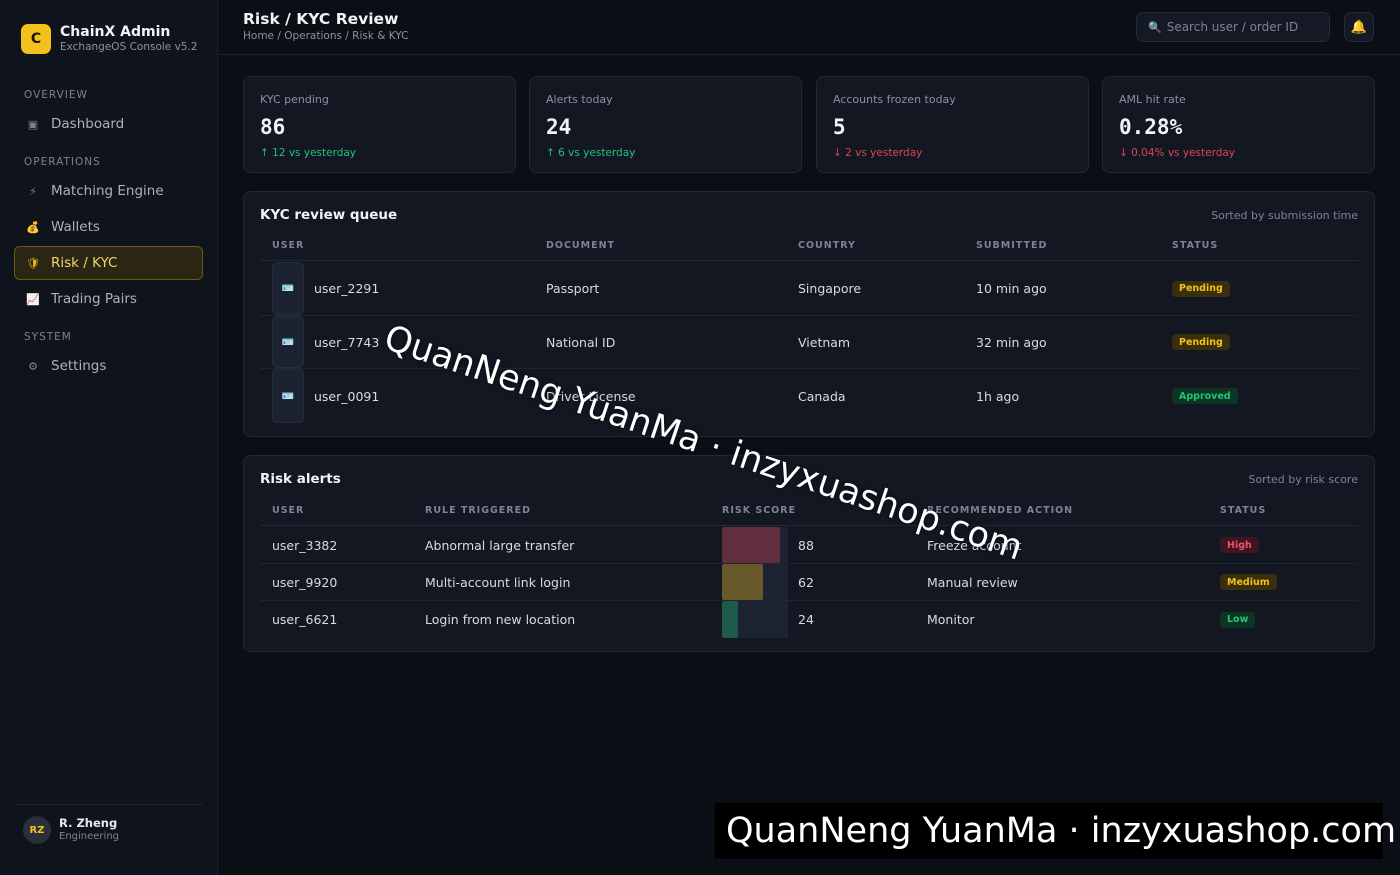 This screenshot has width=1400, height=875. Describe the element at coordinates (37, 830) in the screenshot. I see `avatar: RZ` at that location.